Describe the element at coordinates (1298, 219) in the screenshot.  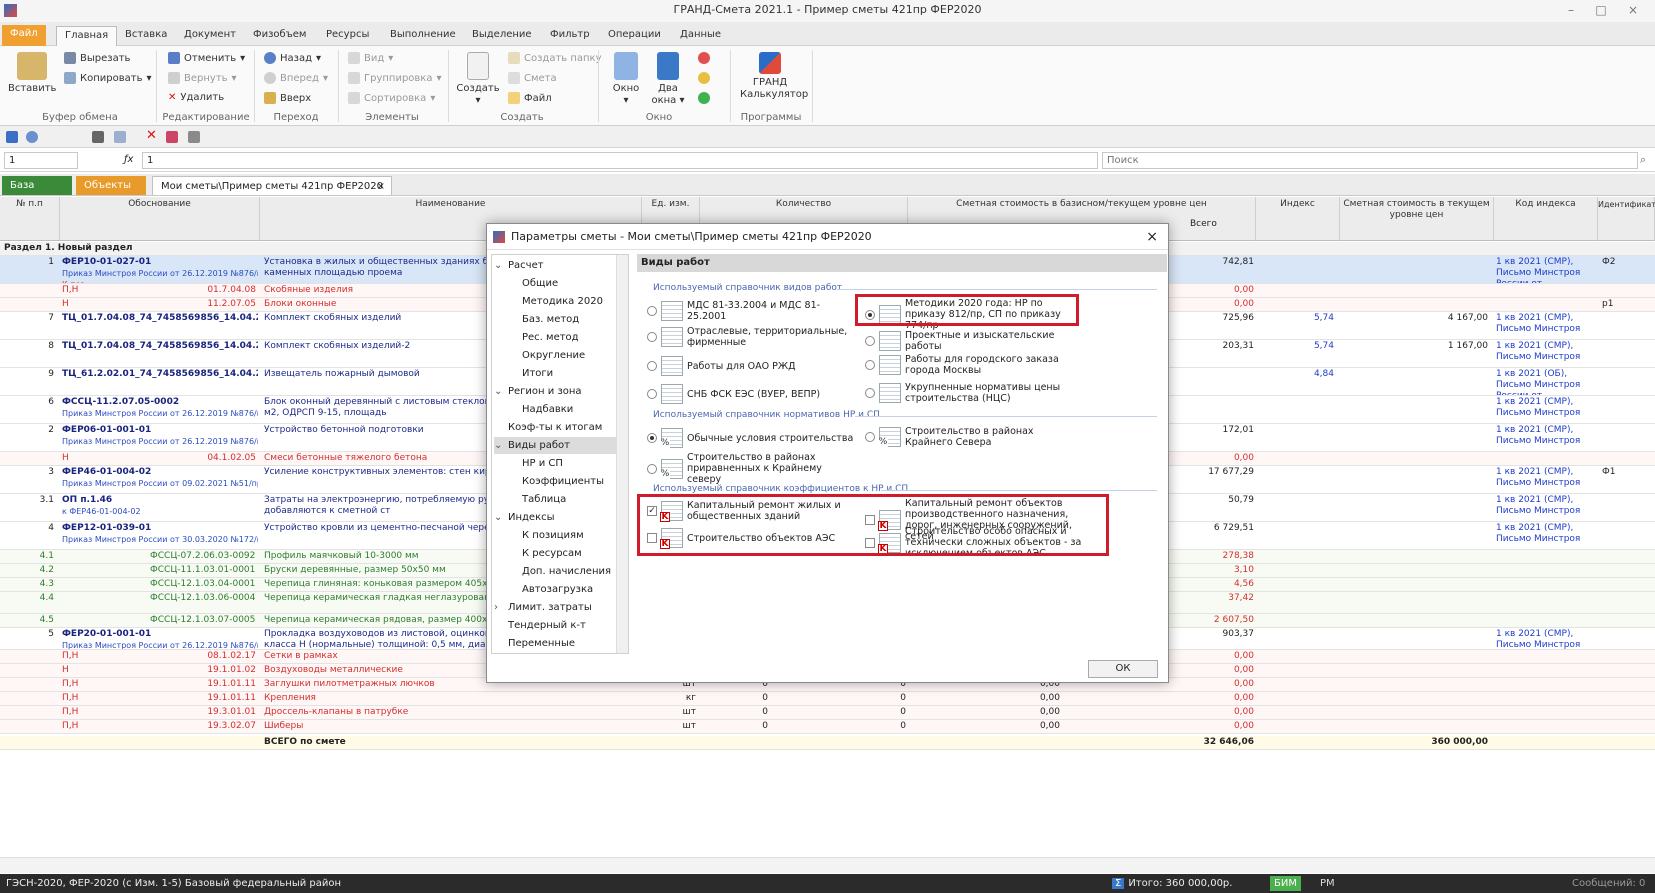
I see `col-index: Индекс` at that location.